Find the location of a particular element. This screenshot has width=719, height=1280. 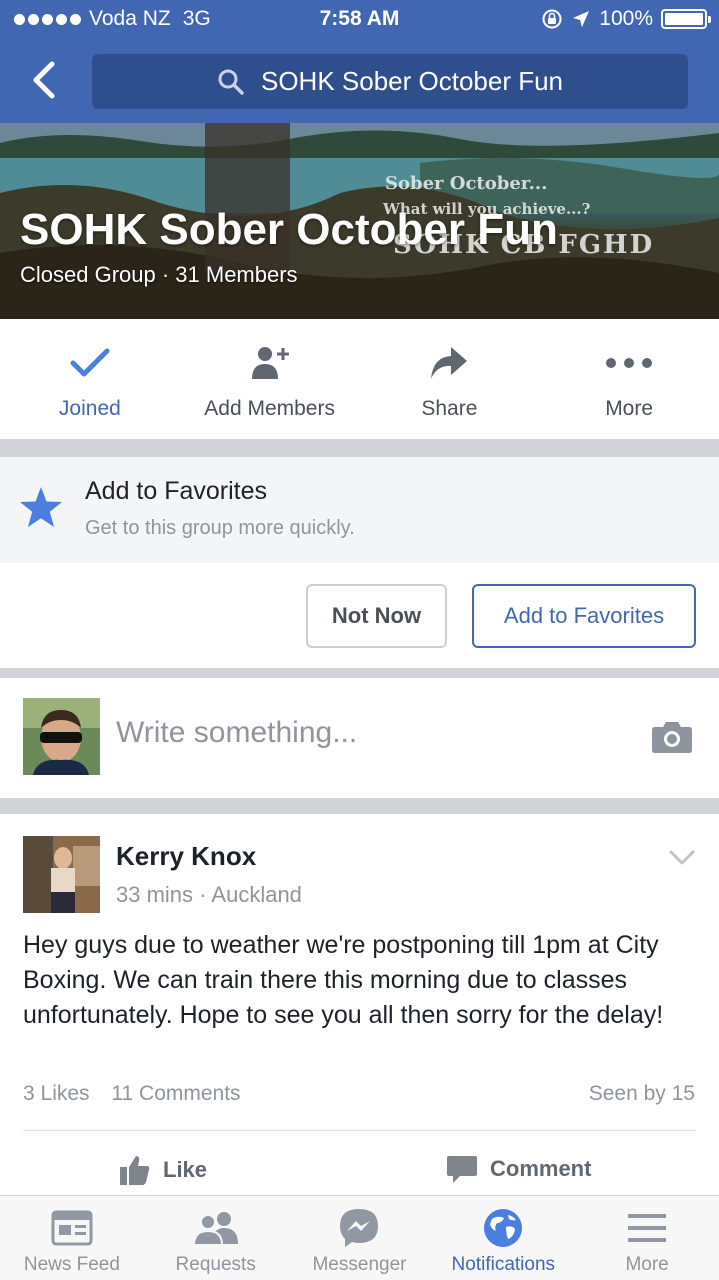

post-stats: 3 Likes 11 Comments Seen by 15 is located at coordinates (359, 1094).